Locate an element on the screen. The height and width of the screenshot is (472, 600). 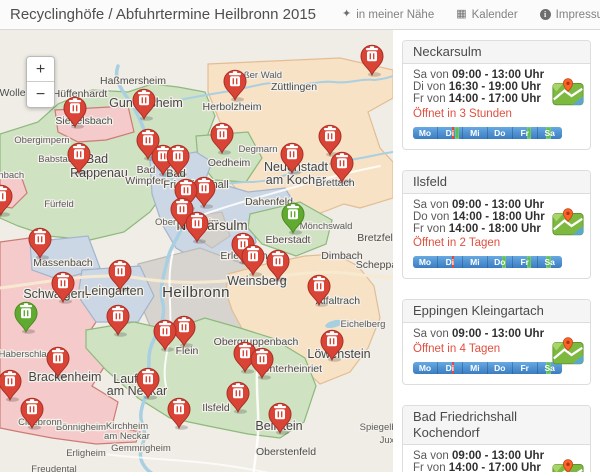
map-place-label: Eberstadt is located at coordinates (288, 240).